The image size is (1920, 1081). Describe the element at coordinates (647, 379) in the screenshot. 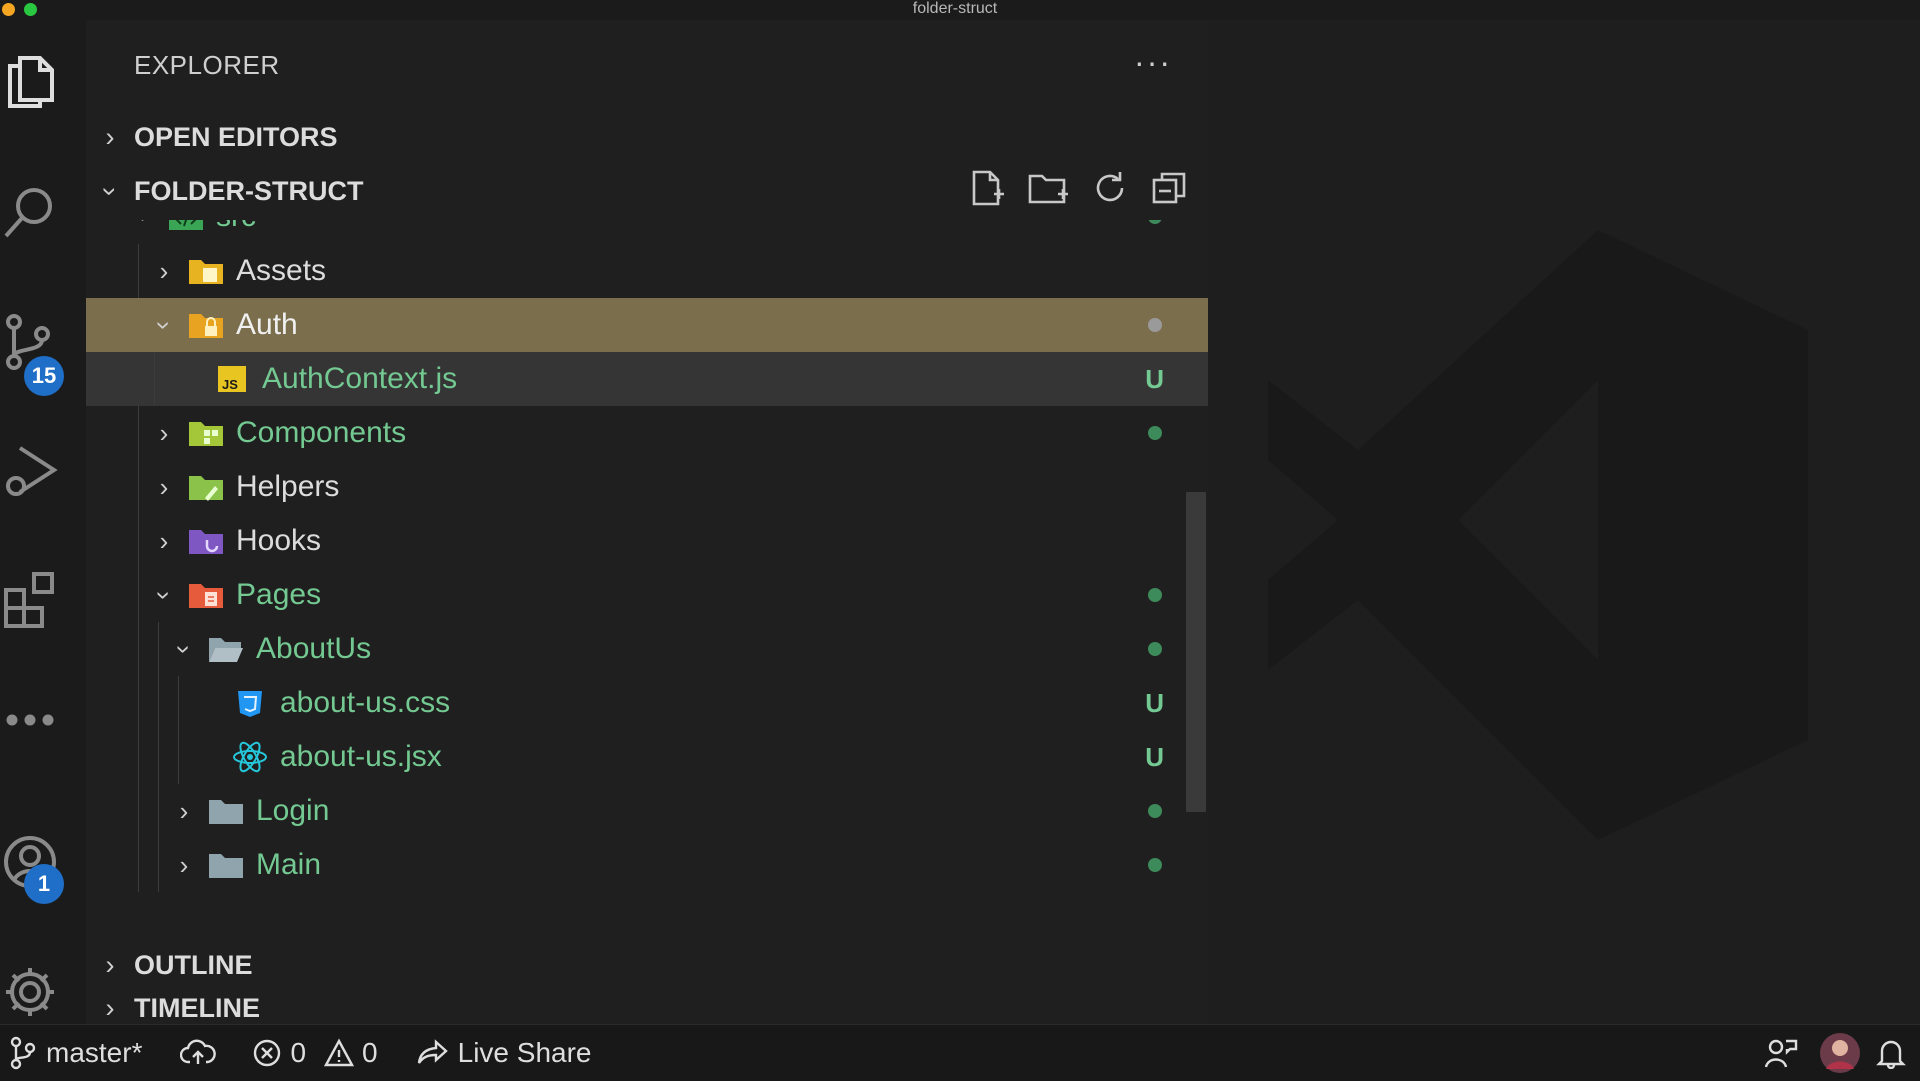

I see `tree-item-authcontext-js: JS AuthContext.js U` at that location.